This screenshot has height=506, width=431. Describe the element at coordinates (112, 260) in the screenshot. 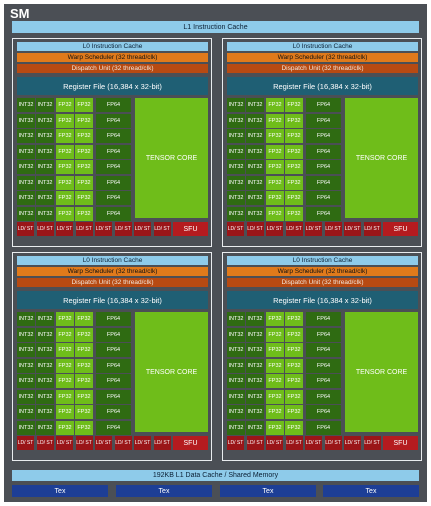

I see `l0-instruction-cache: L0 Instruction Cache` at that location.